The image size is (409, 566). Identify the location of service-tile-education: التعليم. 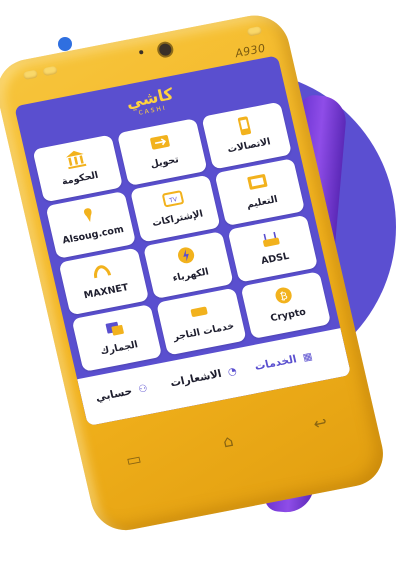
(260, 192).